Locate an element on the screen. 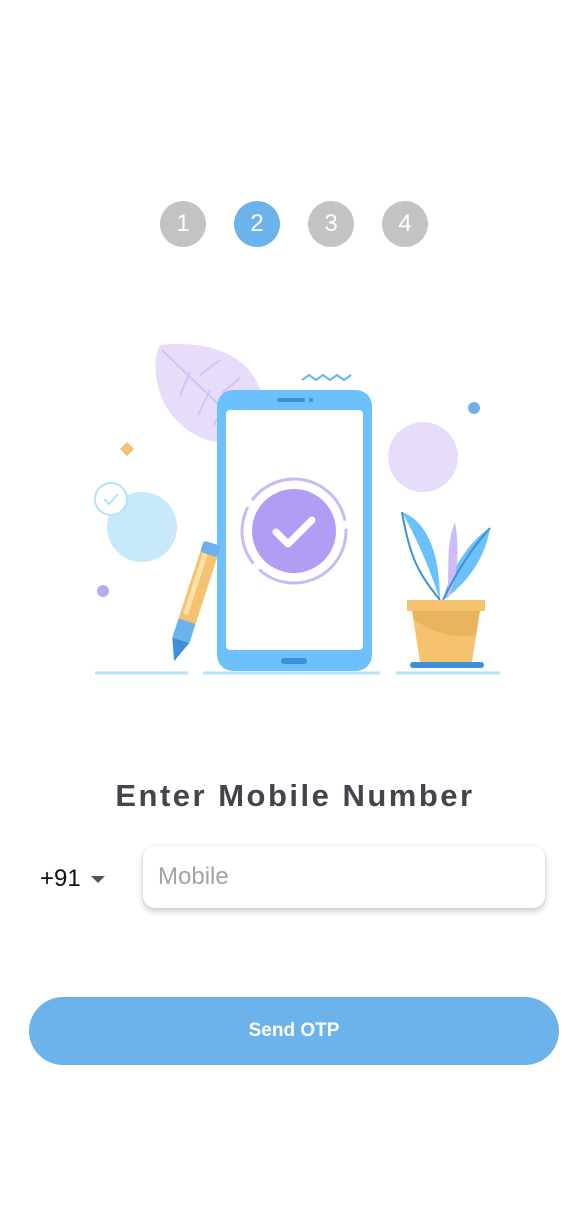  step-3: 3 is located at coordinates (331, 224).